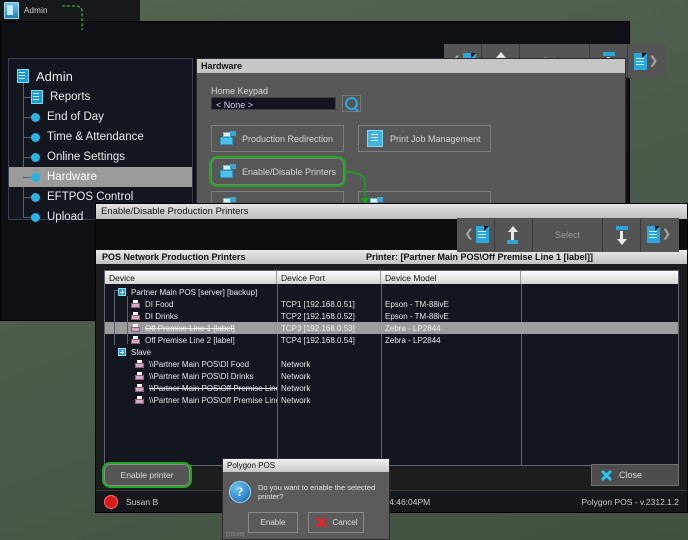 This screenshot has width=688, height=540. What do you see at coordinates (622, 234) in the screenshot?
I see `dialog-toolbar-download-button` at bounding box center [622, 234].